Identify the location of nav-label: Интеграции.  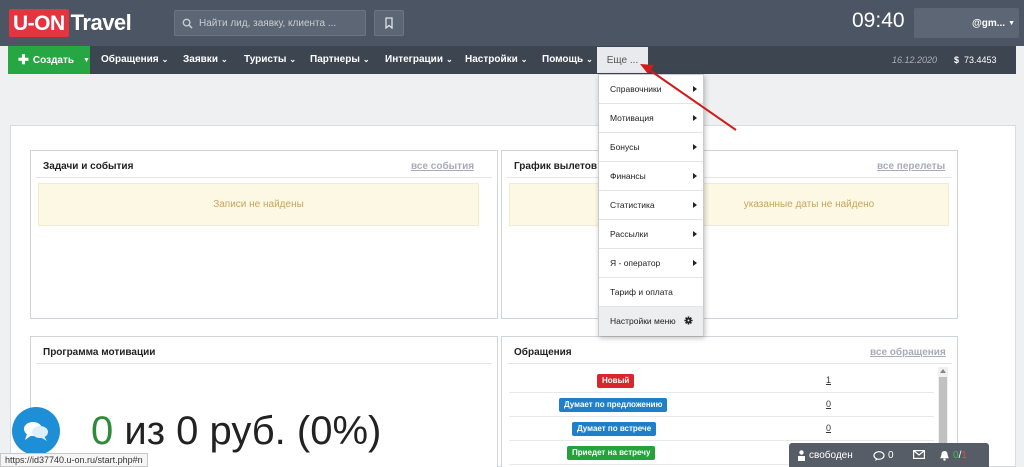
(414, 59).